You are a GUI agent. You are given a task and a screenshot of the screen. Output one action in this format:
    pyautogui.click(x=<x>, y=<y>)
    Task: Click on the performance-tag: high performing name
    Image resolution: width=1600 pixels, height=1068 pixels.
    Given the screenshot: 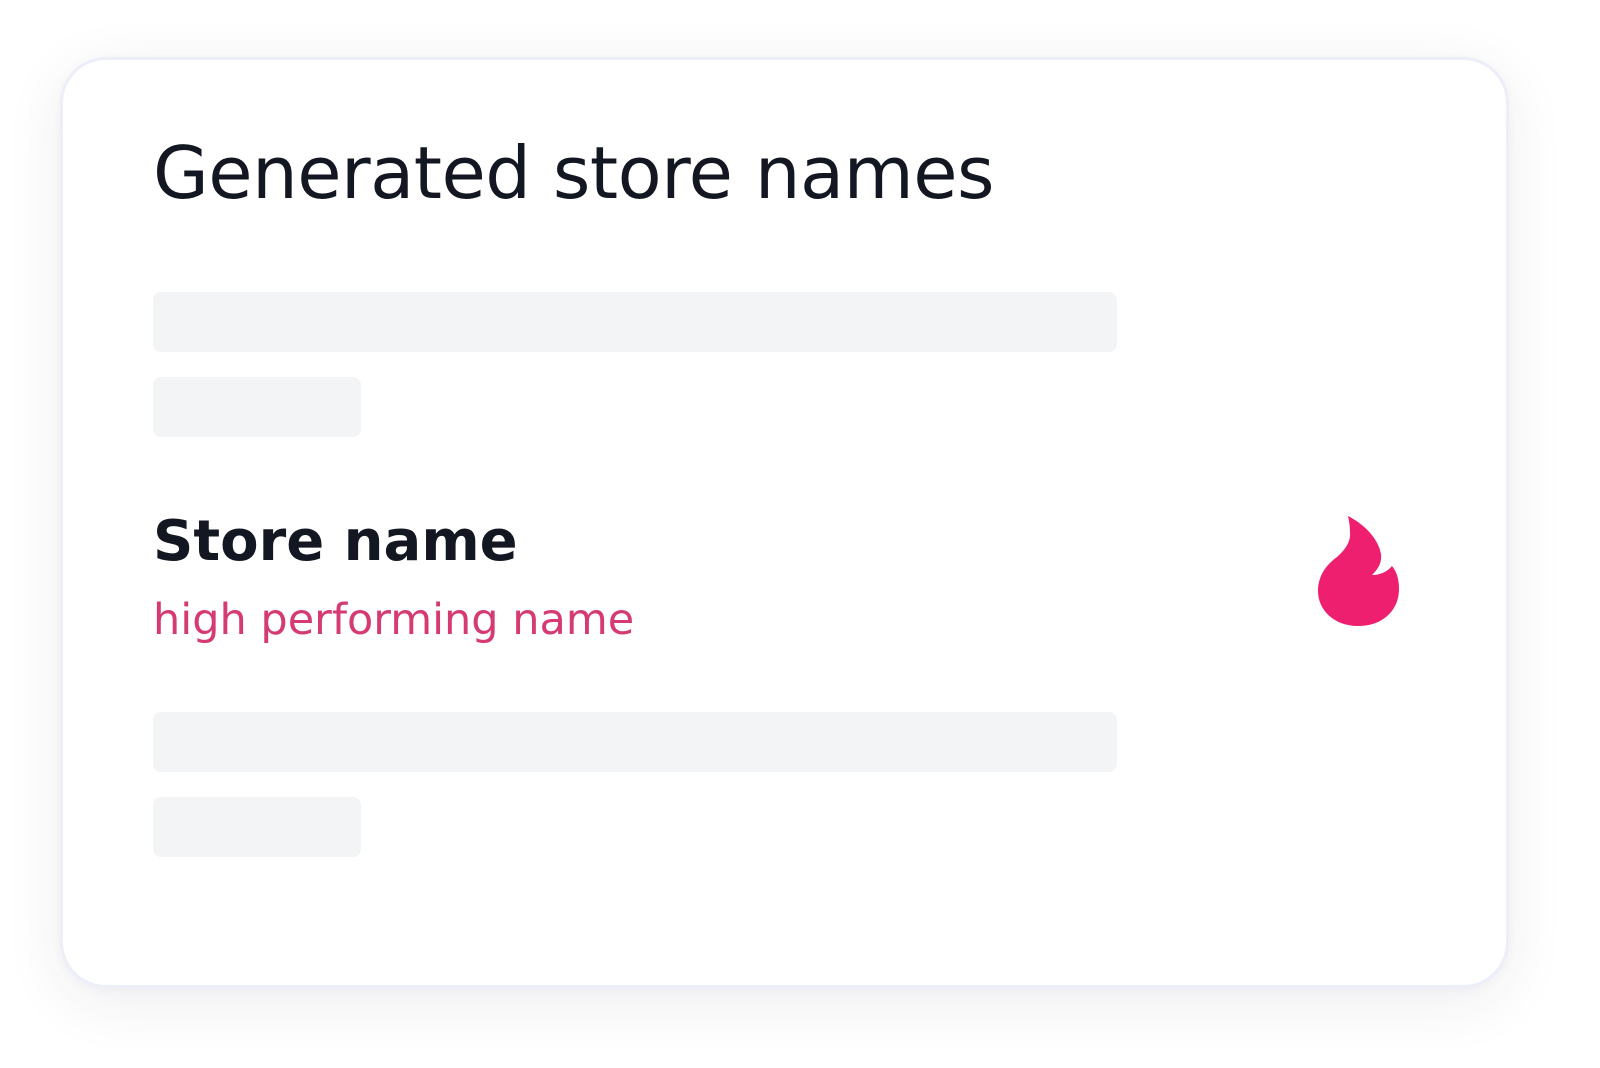 What is the action you would take?
    pyautogui.click(x=394, y=620)
    